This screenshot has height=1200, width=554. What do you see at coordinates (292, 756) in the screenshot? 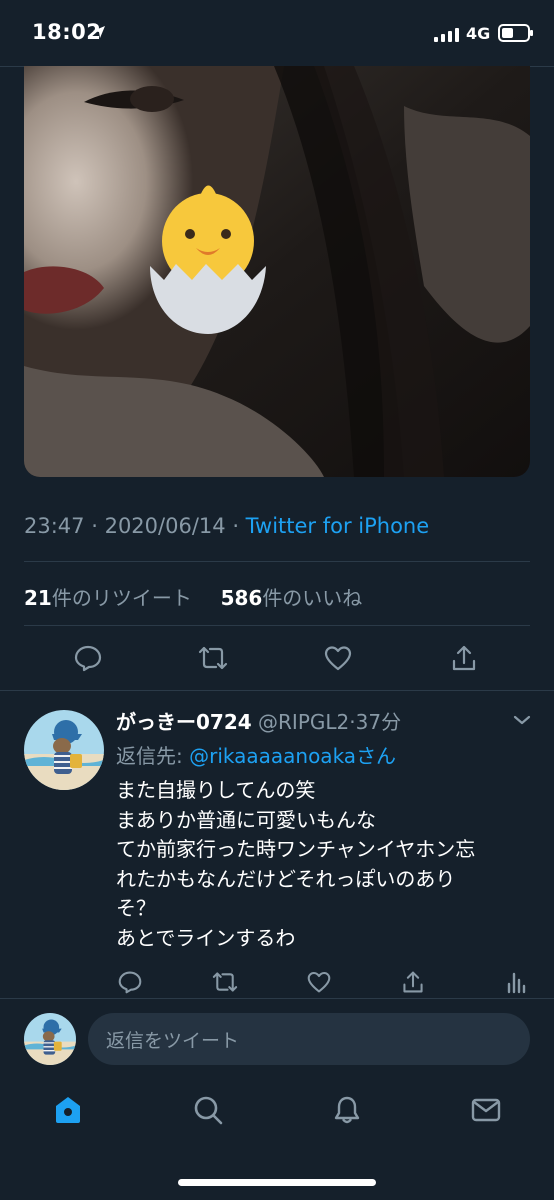
I see `reply-to-mention: @rikaaaaanoakaさん` at bounding box center [292, 756].